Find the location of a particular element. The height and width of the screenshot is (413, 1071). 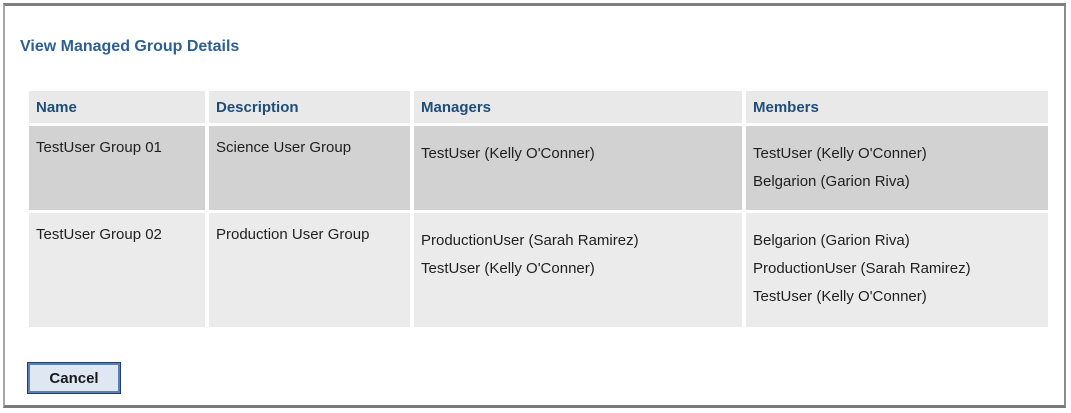

cancel-button: Cancel is located at coordinates (74, 378).